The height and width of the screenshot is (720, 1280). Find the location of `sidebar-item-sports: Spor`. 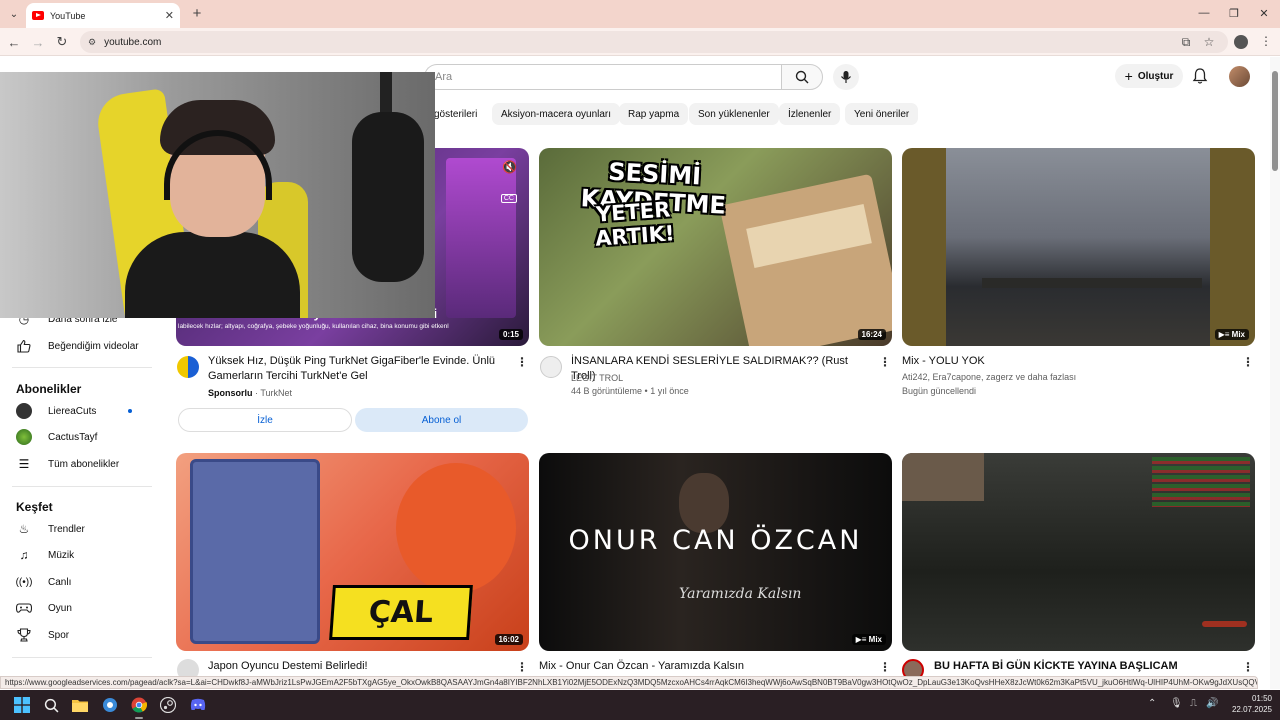

sidebar-item-sports: Spor is located at coordinates (42, 635).